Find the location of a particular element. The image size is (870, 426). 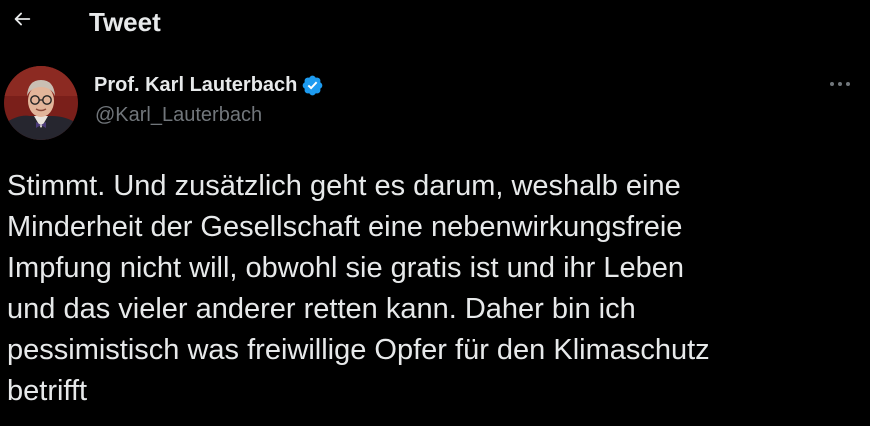

ellipsis-icon is located at coordinates (840, 84).